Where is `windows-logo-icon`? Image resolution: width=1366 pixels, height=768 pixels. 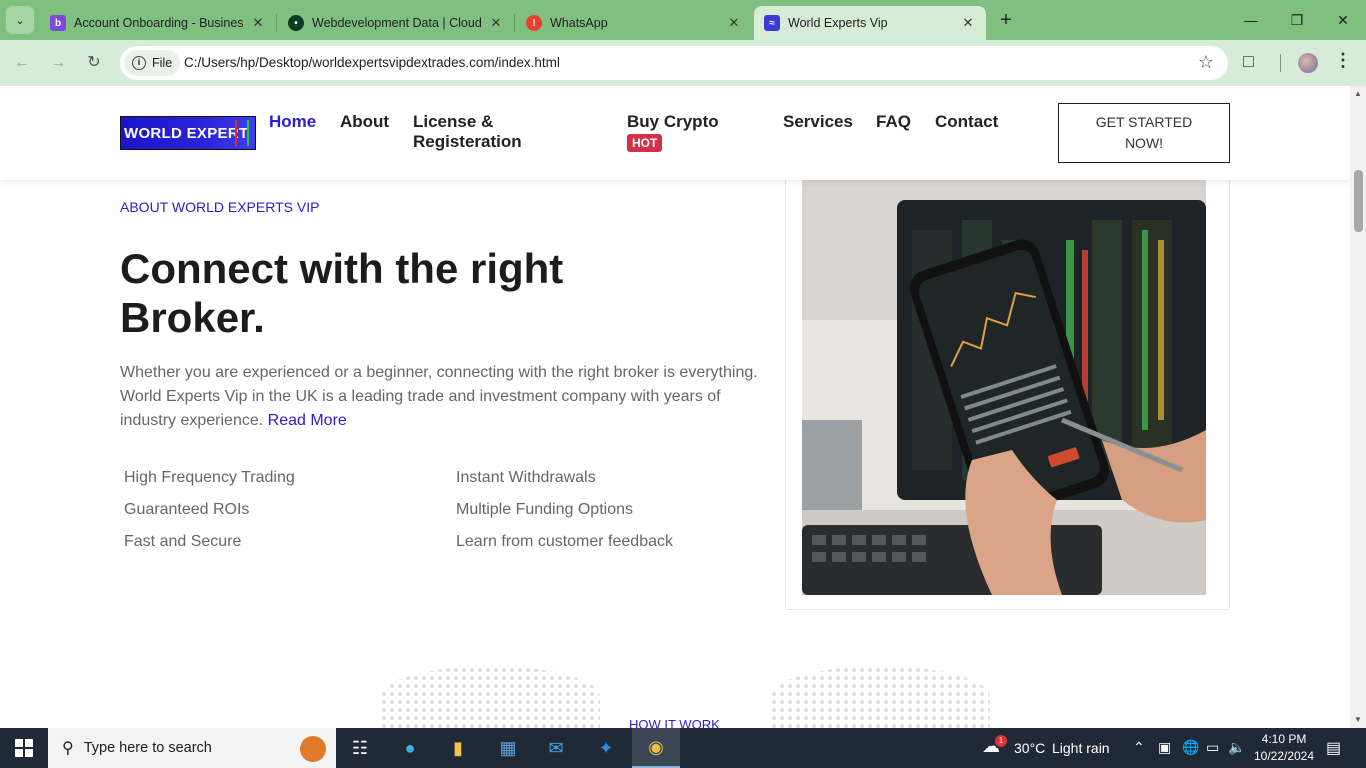
windows-logo-icon is located at coordinates (24, 748).